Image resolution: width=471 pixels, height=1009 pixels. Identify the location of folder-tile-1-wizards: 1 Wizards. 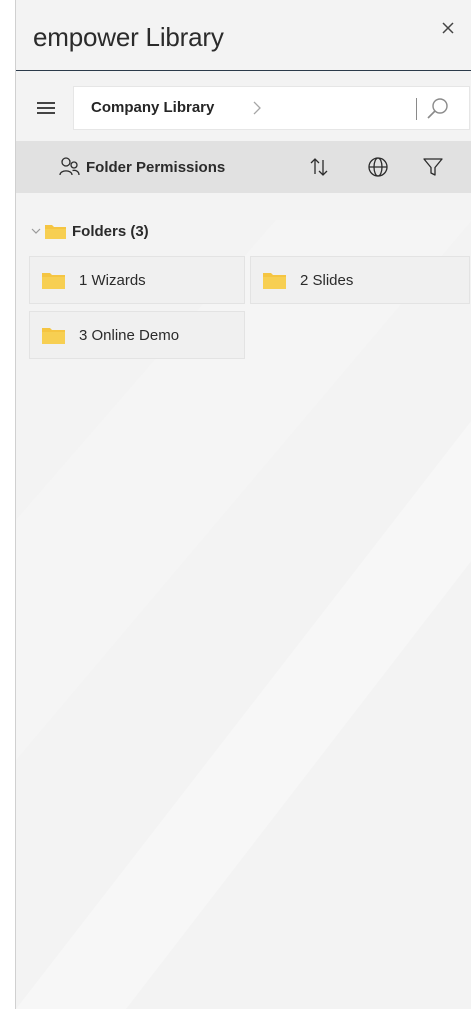
(137, 280).